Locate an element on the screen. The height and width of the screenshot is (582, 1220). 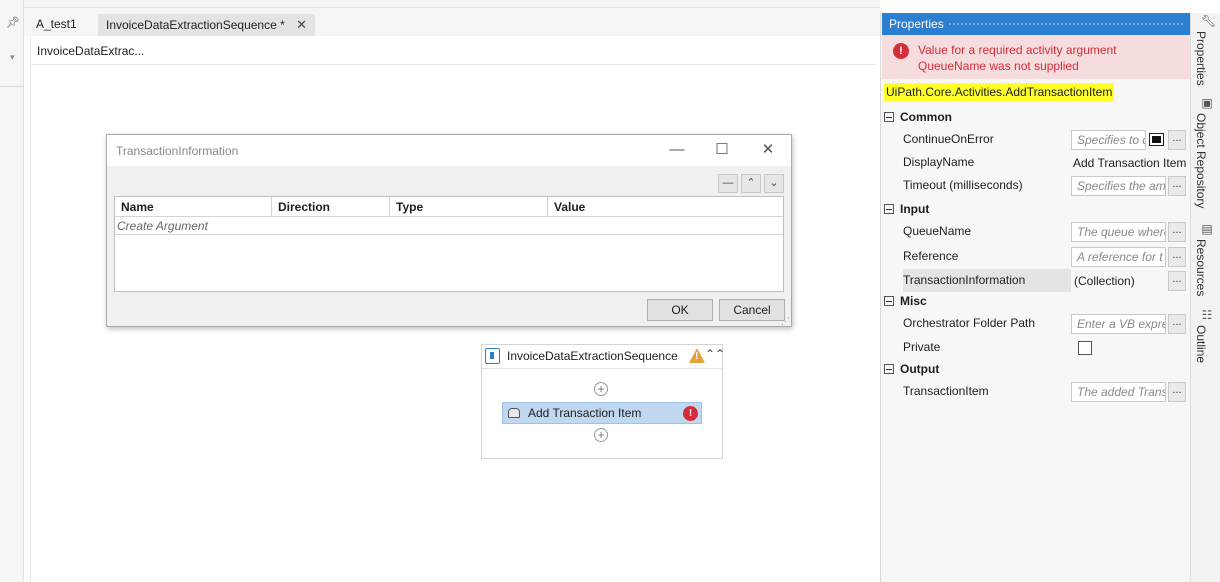
chevron-down-icon: ▾ is located at coordinates (12, 57).